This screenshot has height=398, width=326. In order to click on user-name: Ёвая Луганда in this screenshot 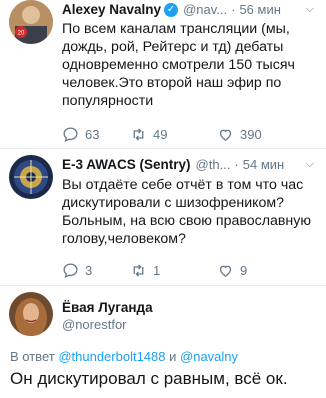, I will do `click(107, 307)`.